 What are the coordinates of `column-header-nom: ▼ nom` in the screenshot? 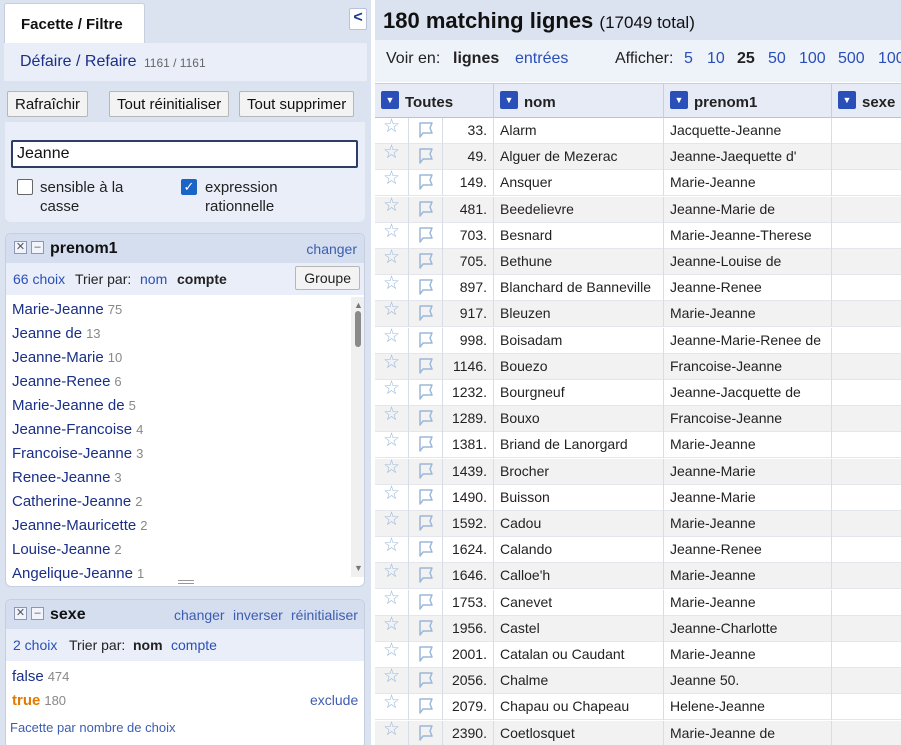 It's located at (579, 101).